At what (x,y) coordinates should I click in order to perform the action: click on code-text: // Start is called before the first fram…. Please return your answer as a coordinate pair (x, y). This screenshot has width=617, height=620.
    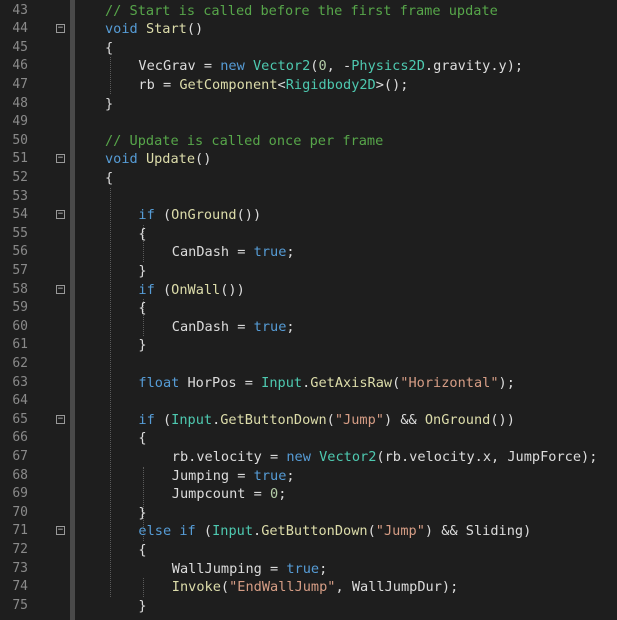
    Looking at the image, I should click on (301, 11).